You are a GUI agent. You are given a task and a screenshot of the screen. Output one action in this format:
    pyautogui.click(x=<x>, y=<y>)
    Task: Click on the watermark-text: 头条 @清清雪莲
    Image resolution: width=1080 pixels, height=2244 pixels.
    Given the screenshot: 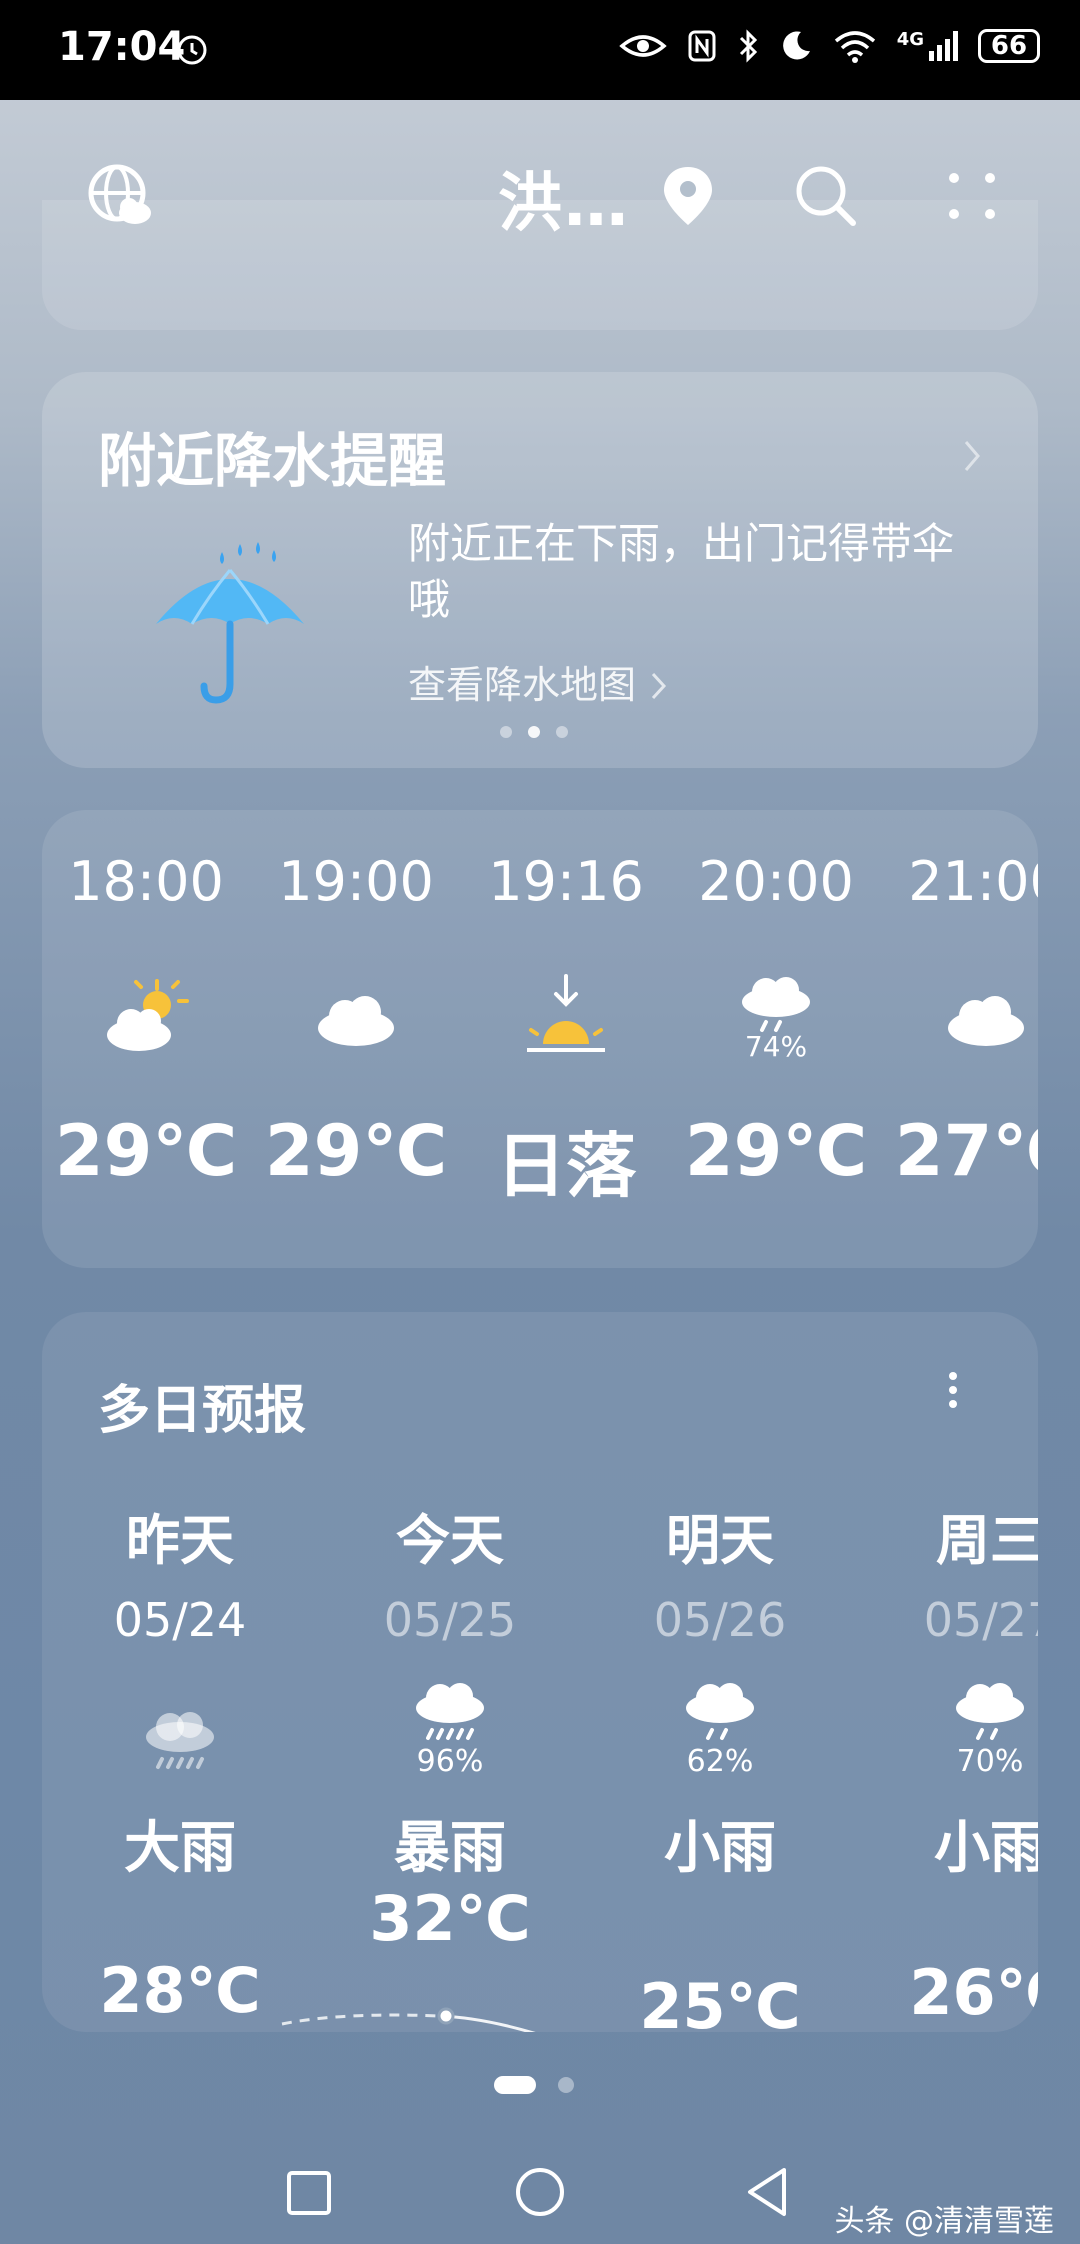 What is the action you would take?
    pyautogui.click(x=944, y=2221)
    